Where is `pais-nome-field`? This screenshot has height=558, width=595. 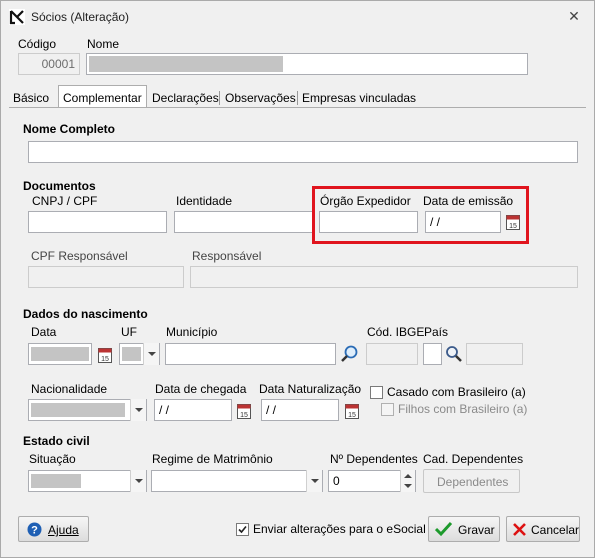
pais-nome-field is located at coordinates (494, 354).